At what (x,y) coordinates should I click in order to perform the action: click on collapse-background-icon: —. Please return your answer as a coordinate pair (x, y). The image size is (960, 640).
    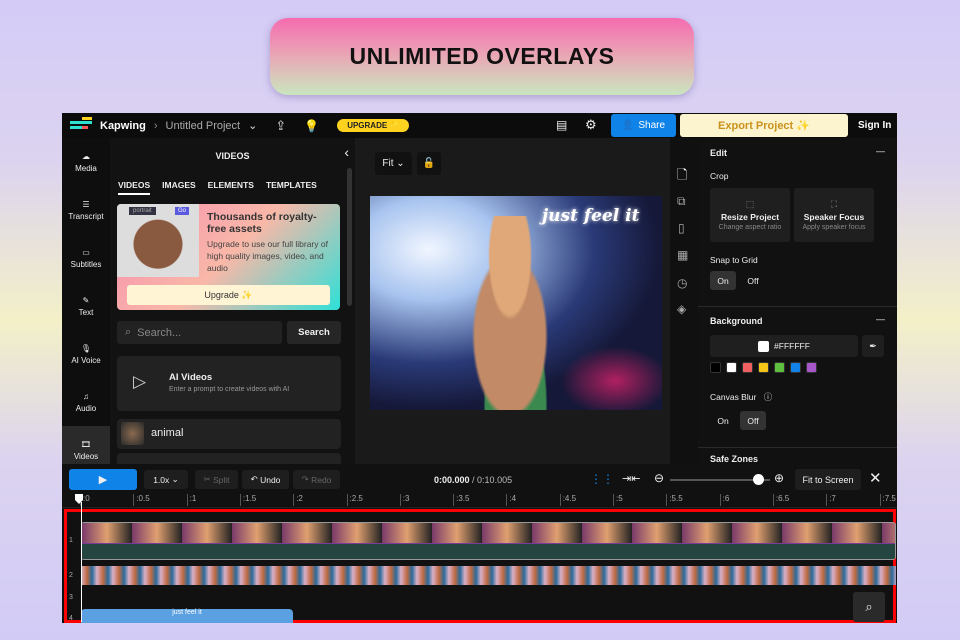
    Looking at the image, I should click on (880, 319).